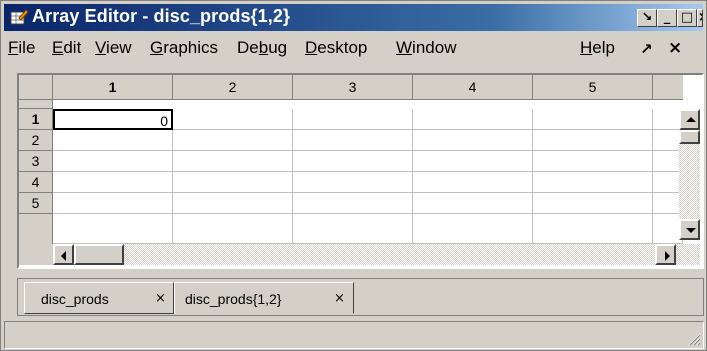 This screenshot has height=351, width=707. Describe the element at coordinates (36, 203) in the screenshot. I see `row-header-5: 5` at that location.